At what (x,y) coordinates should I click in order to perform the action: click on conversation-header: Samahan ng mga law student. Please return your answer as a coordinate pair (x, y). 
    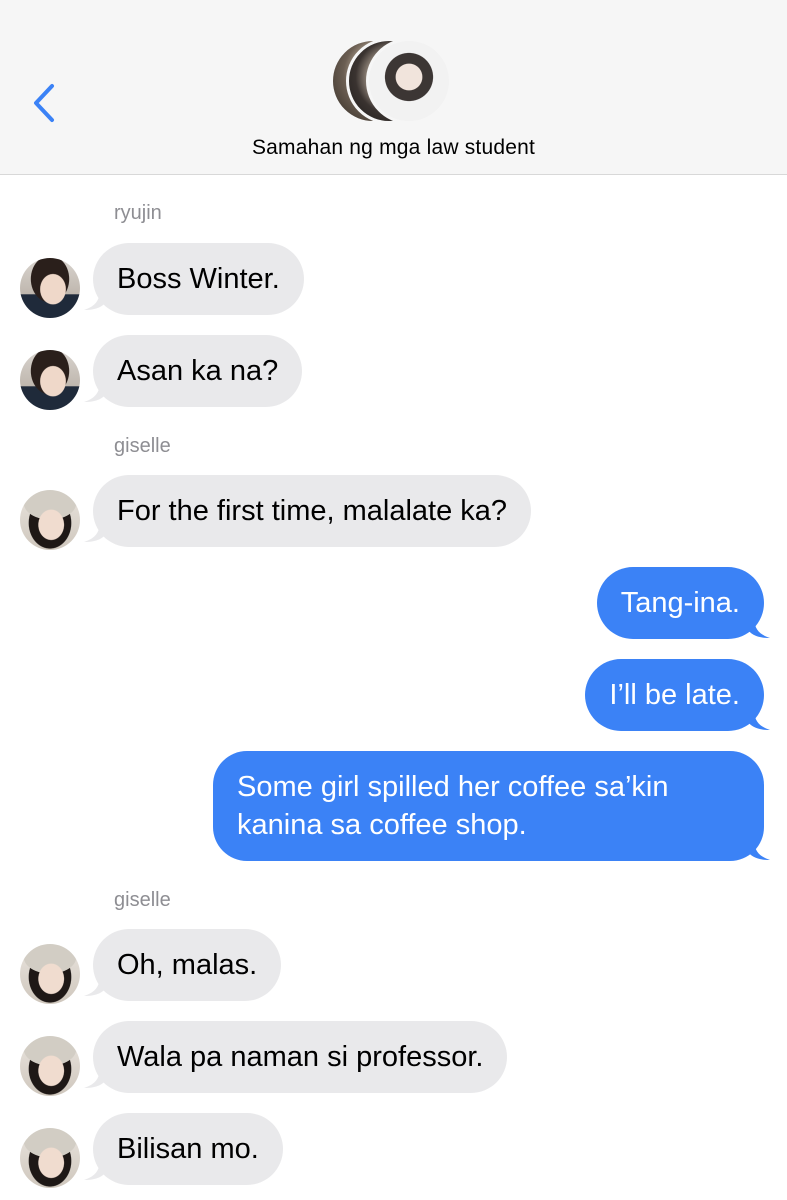
    Looking at the image, I should click on (393, 87).